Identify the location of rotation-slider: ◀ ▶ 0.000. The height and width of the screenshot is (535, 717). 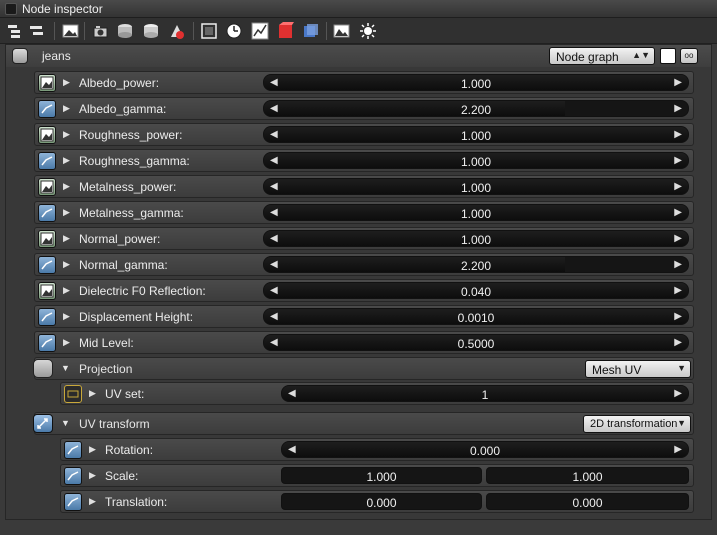
(485, 449).